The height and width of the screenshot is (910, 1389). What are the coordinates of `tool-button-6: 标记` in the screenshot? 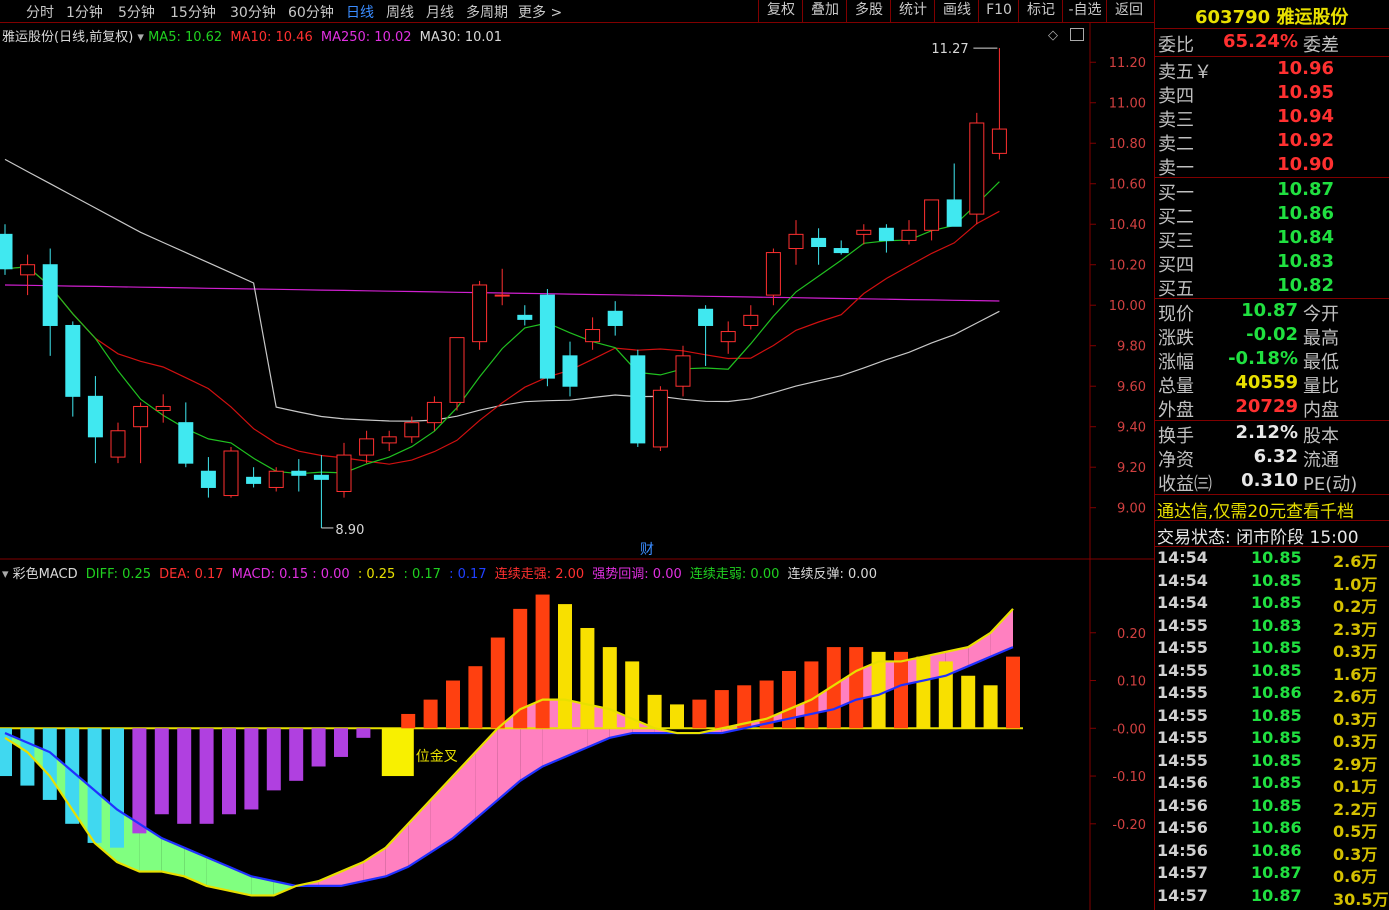 It's located at (1040, 11).